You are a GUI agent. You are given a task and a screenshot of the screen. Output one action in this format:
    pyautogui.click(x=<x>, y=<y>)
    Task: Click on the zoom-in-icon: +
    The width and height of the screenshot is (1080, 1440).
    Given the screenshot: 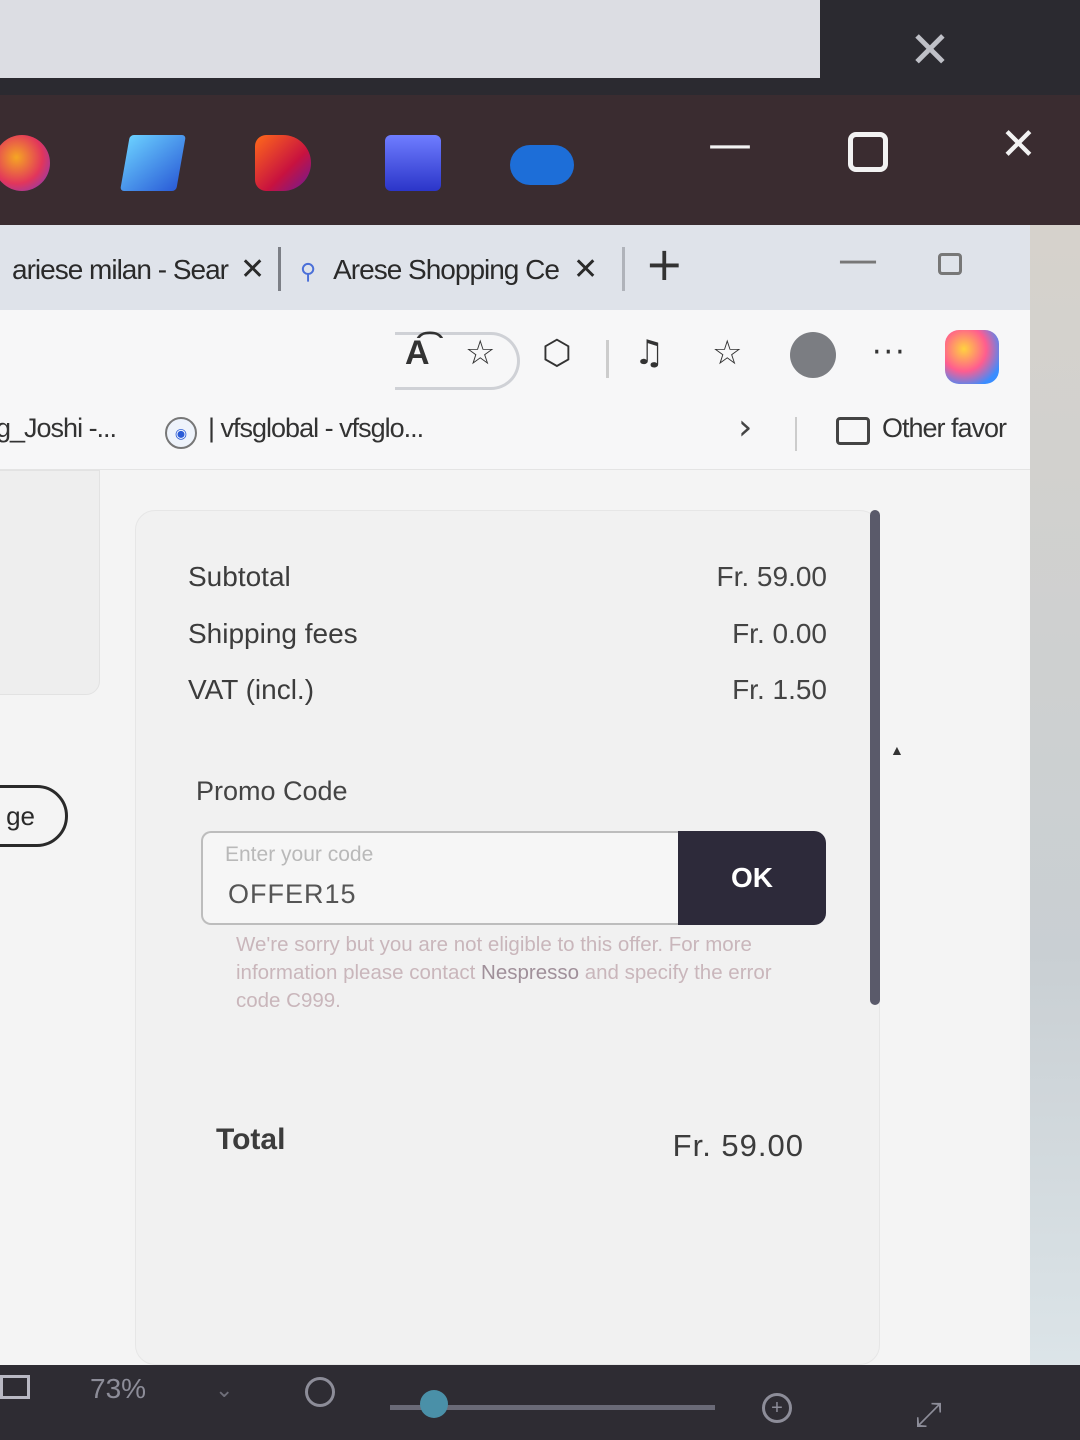 What is the action you would take?
    pyautogui.click(x=777, y=1408)
    